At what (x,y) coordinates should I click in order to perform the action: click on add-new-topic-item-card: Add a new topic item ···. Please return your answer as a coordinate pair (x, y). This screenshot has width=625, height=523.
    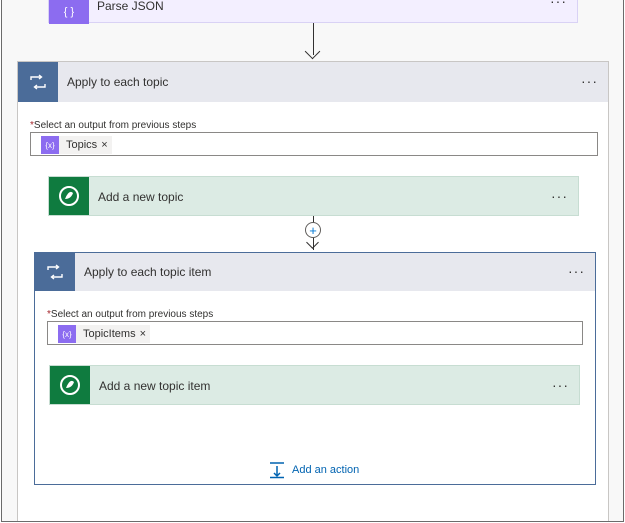
    Looking at the image, I should click on (314, 385).